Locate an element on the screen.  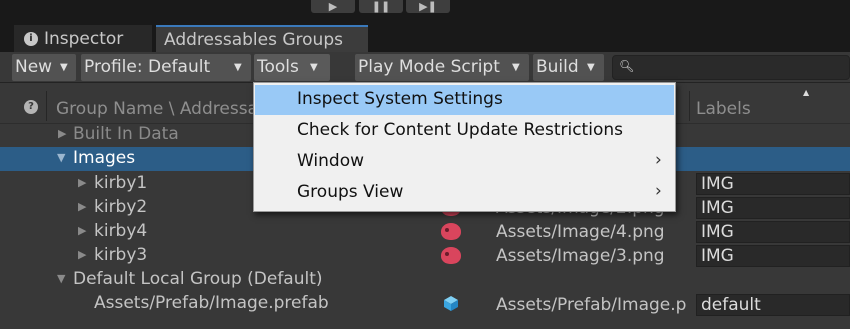
step-icon: ▶❚ is located at coordinates (428, 6).